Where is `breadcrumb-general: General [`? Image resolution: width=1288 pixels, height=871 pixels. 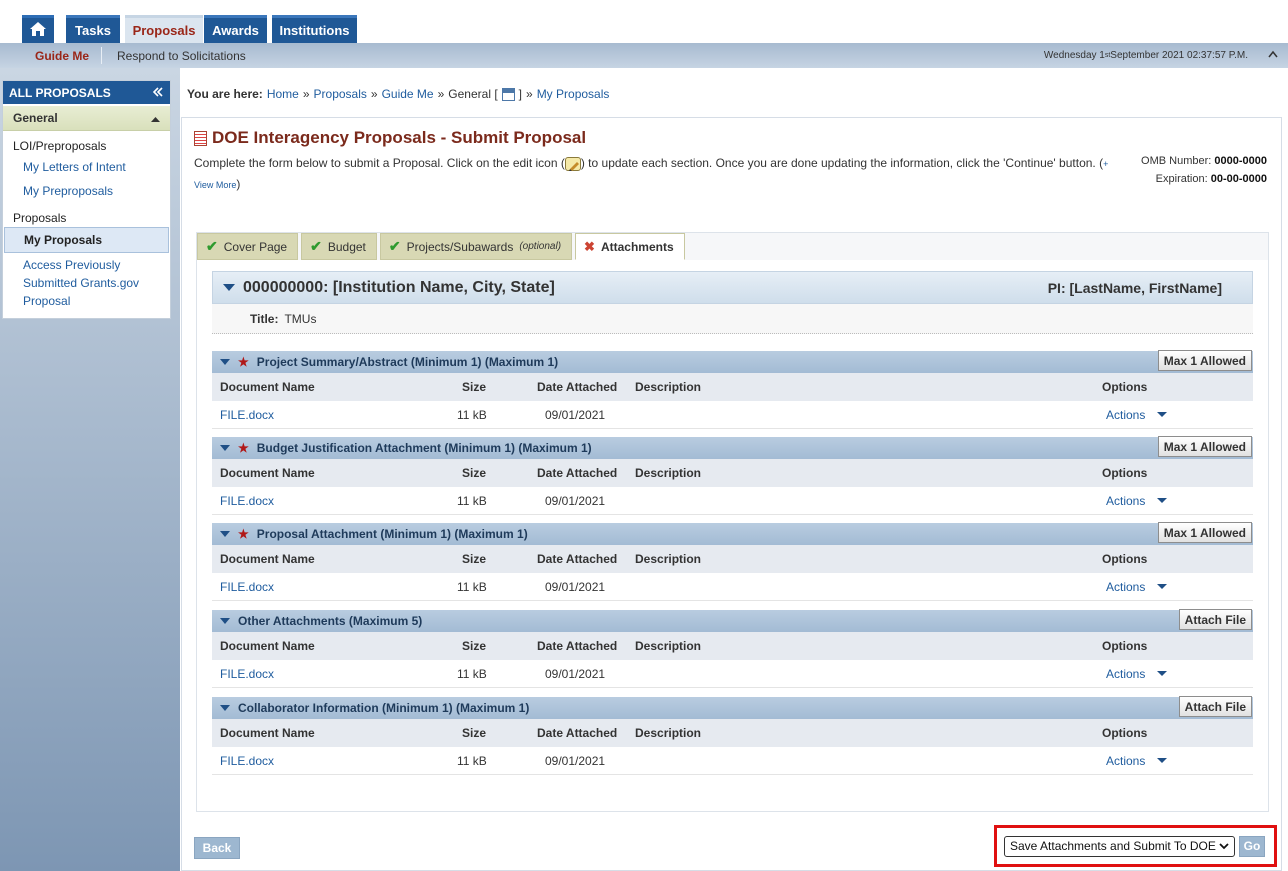
breadcrumb-general: General [ is located at coordinates (473, 94).